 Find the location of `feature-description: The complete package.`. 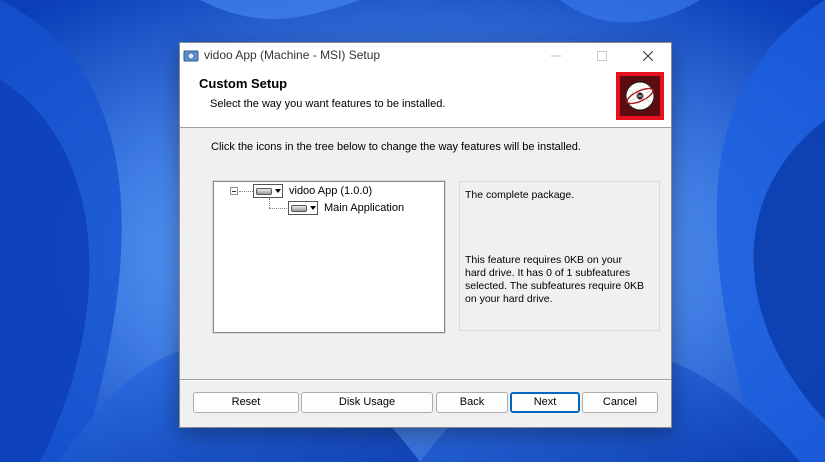

feature-description: The complete package. is located at coordinates (520, 195).